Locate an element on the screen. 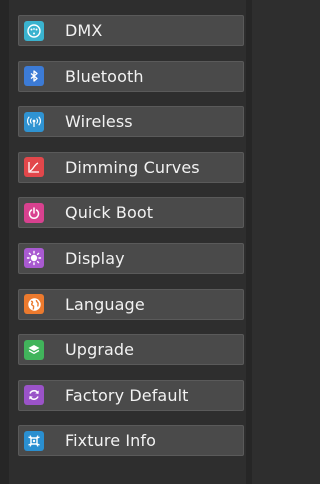 The height and width of the screenshot is (484, 320). menu-item-label: Display is located at coordinates (95, 258).